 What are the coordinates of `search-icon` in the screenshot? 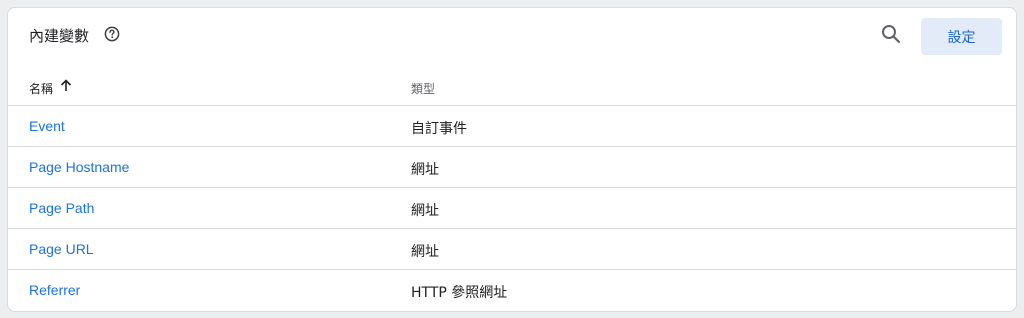 It's located at (891, 34).